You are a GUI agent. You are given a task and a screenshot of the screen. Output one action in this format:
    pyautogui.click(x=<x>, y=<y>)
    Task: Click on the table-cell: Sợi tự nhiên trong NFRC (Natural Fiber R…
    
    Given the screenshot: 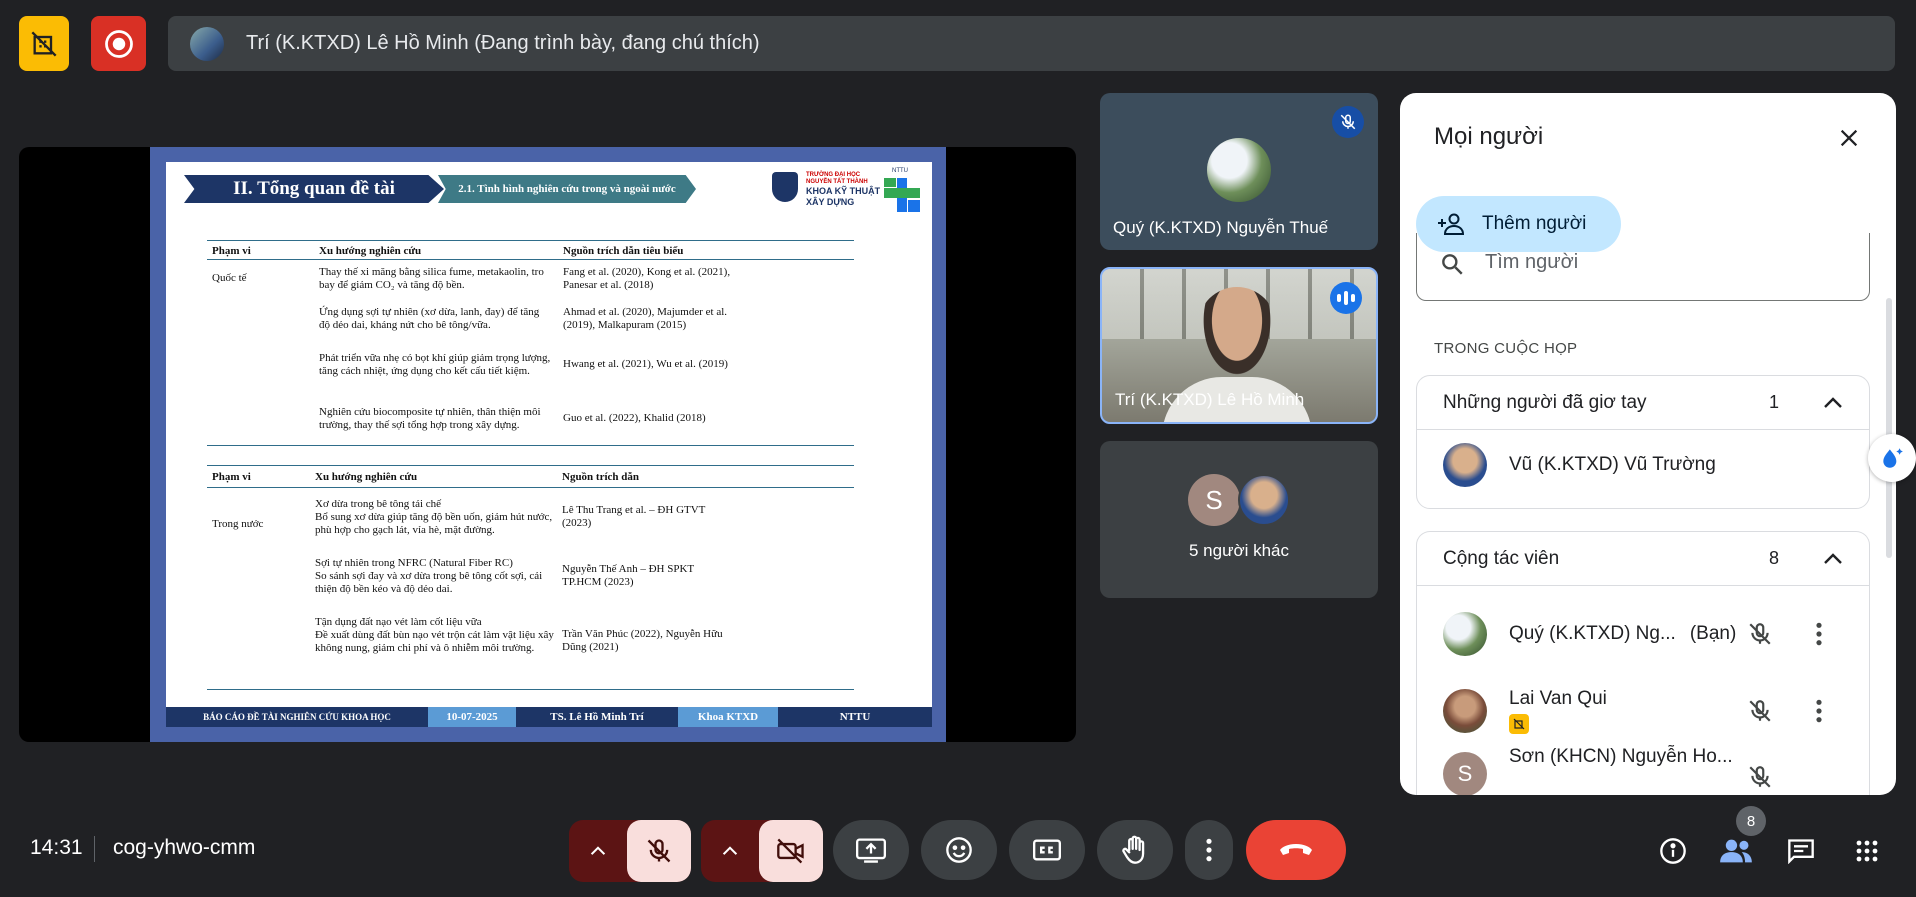 What is the action you would take?
    pyautogui.click(x=429, y=576)
    